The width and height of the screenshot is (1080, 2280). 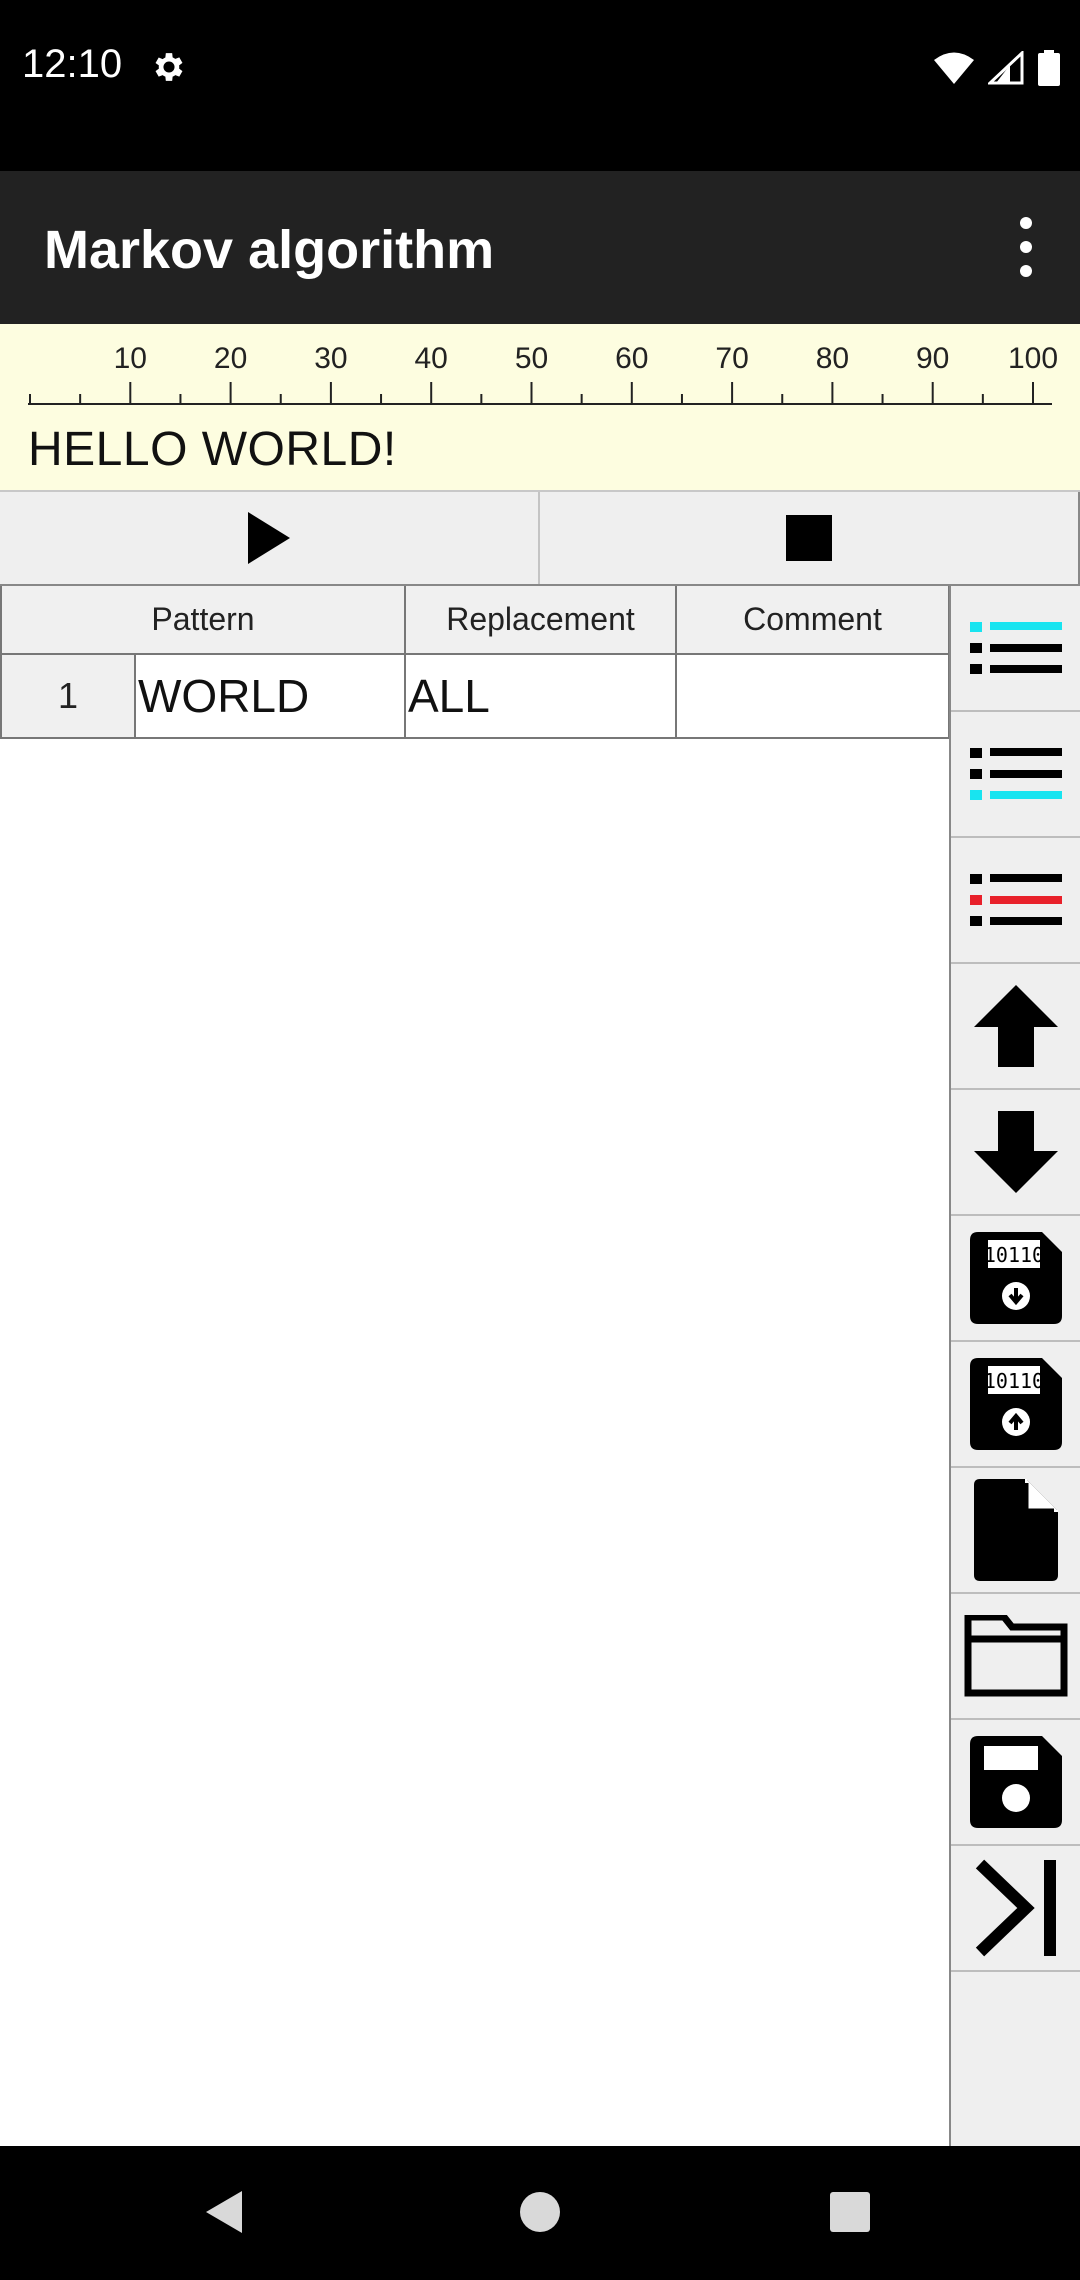 I want to click on insert-row-below-button, so click(x=1015, y=775).